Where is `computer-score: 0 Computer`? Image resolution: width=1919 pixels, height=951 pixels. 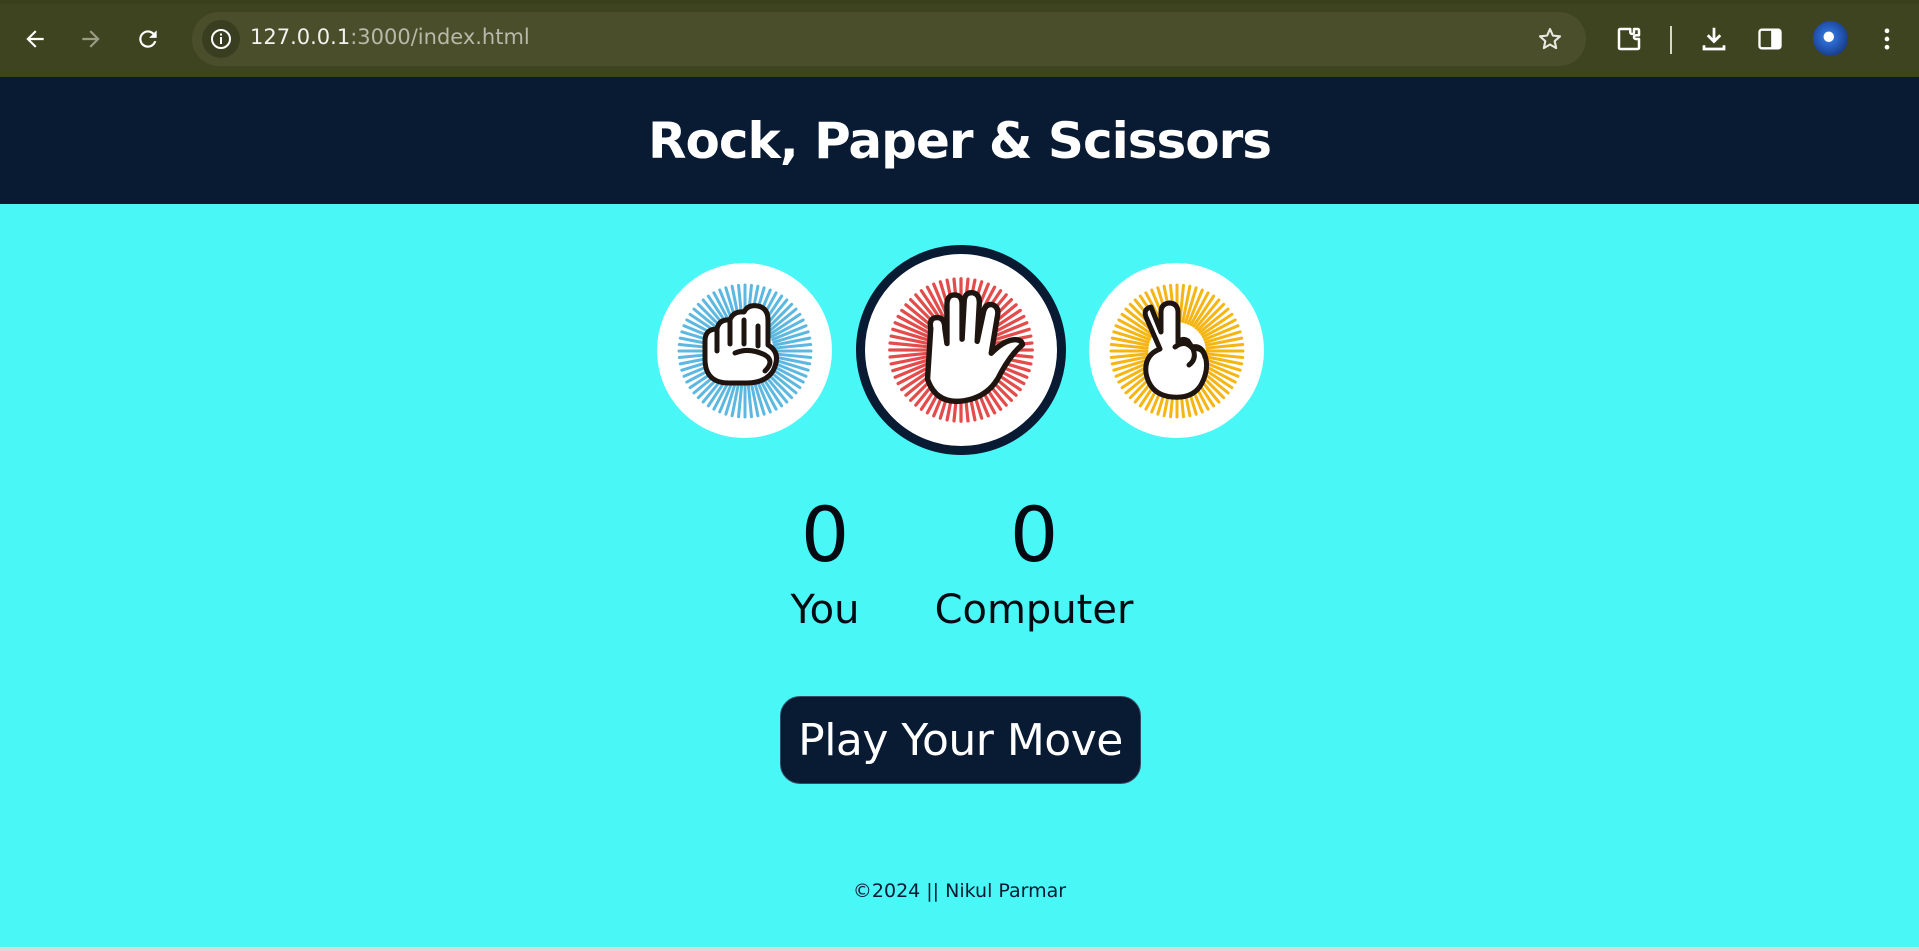
computer-score: 0 Computer is located at coordinates (1034, 565).